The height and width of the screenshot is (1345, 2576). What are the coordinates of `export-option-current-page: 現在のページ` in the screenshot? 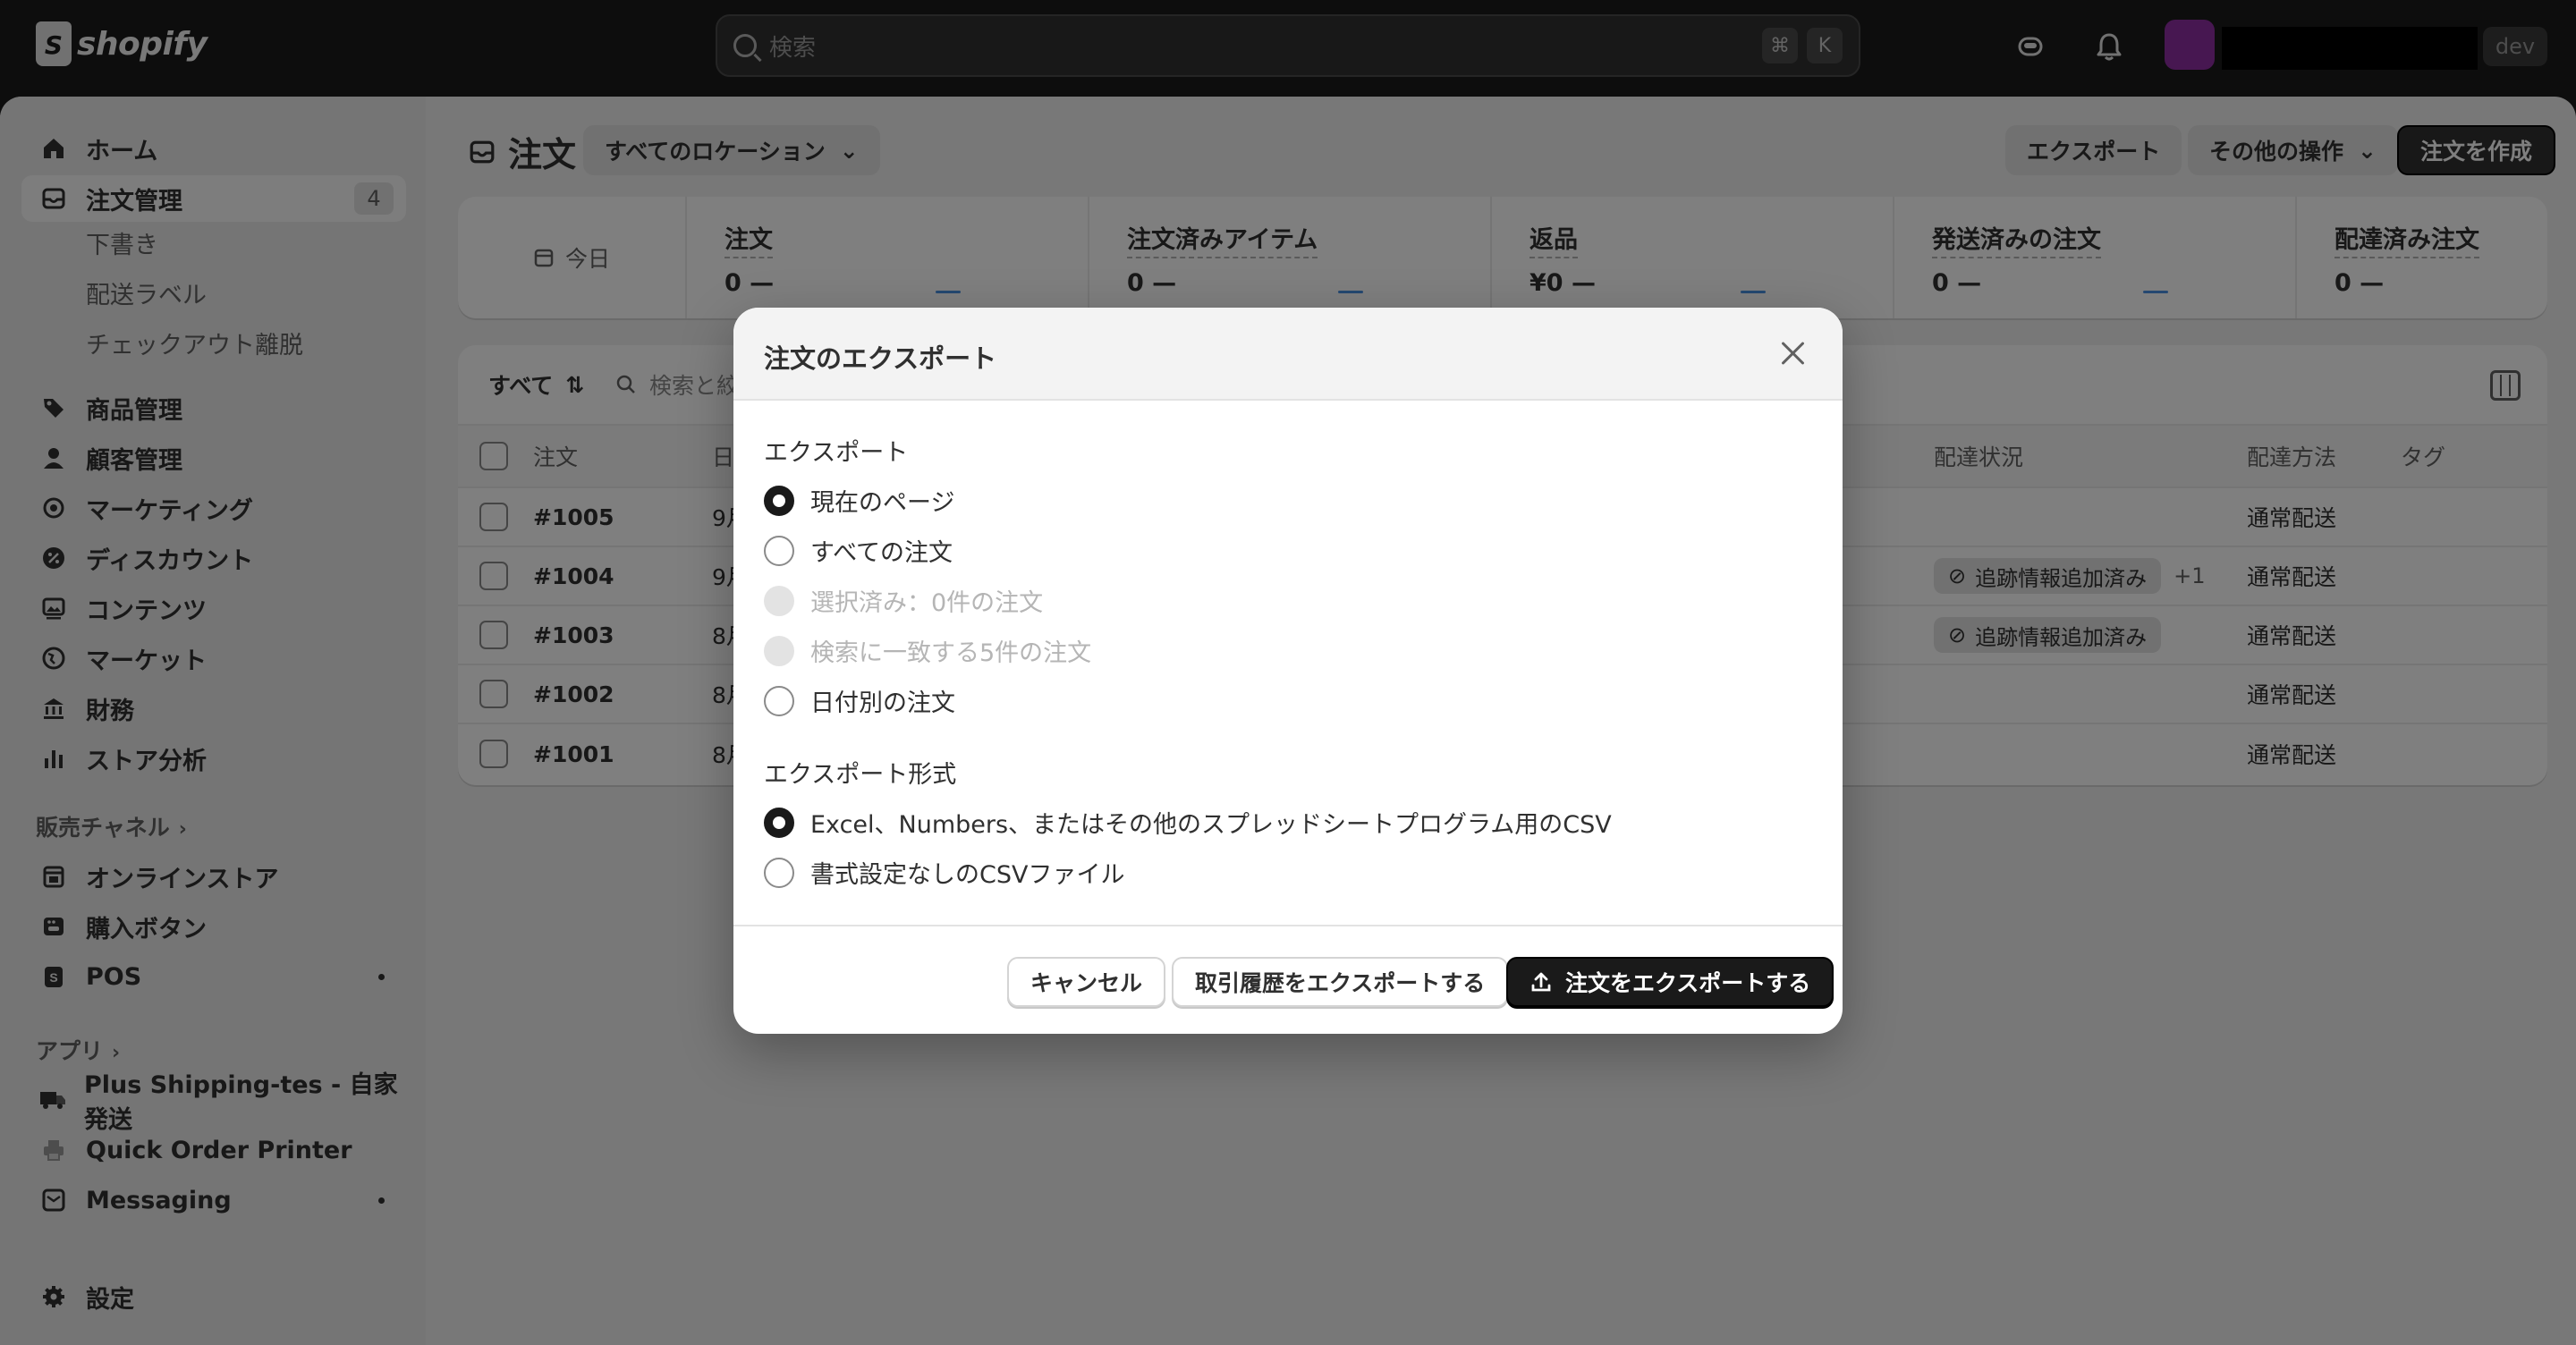 It's located at (859, 500).